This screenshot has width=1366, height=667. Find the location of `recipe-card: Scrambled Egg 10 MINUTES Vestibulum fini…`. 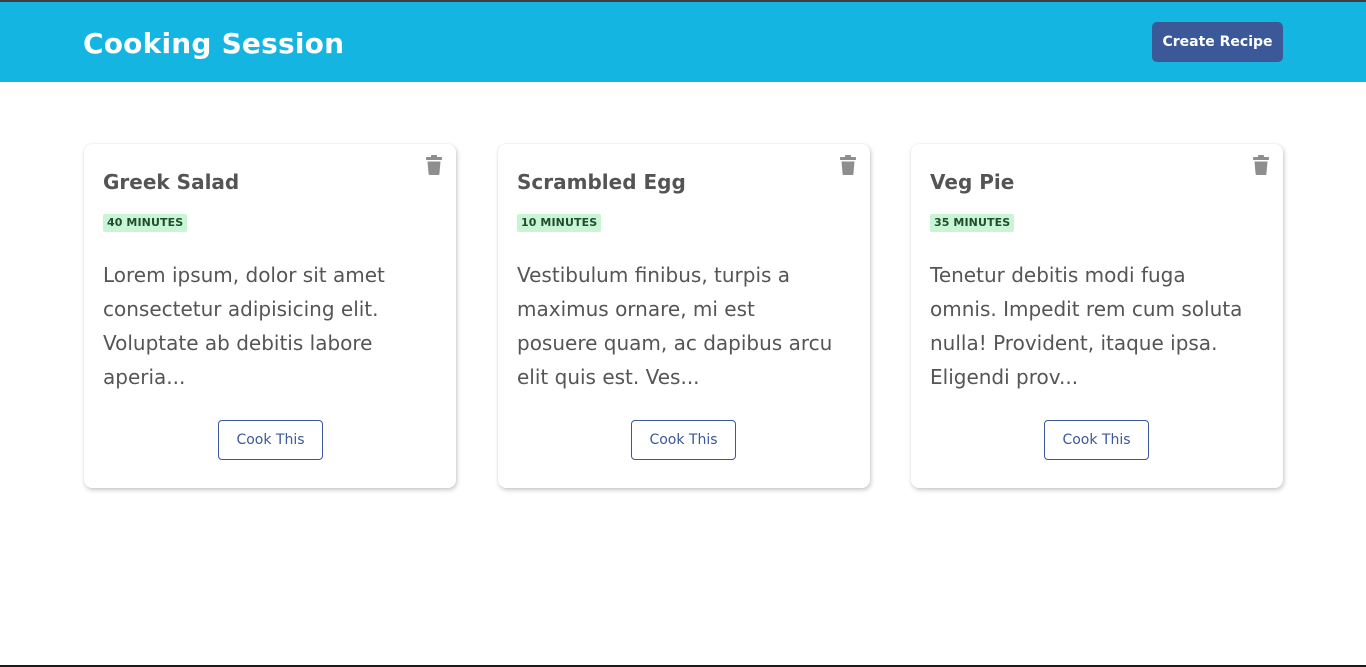

recipe-card: Scrambled Egg 10 MINUTES Vestibulum fini… is located at coordinates (684, 316).